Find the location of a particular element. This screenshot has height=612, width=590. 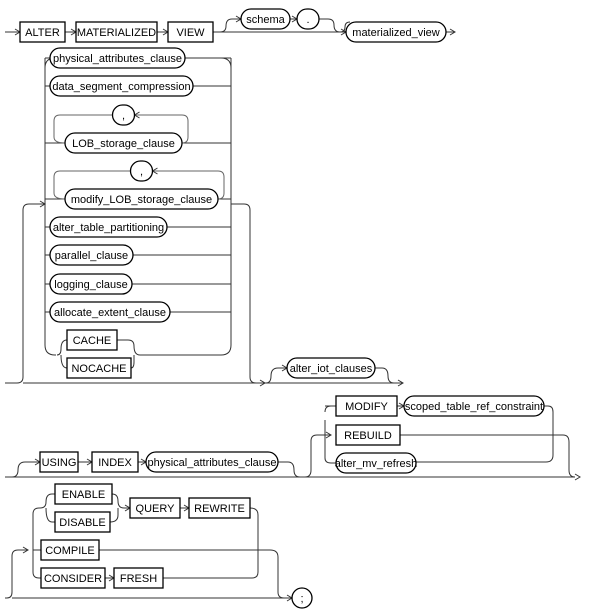

keyword-cache: CACHE is located at coordinates (92, 340).